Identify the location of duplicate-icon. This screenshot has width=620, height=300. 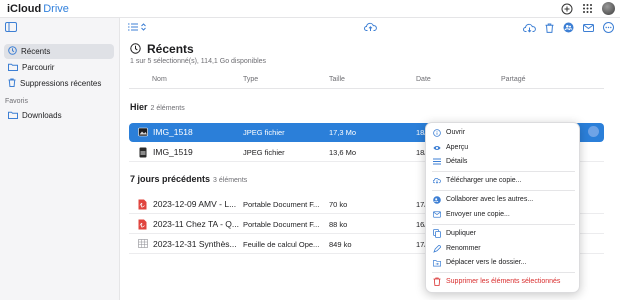
(437, 233).